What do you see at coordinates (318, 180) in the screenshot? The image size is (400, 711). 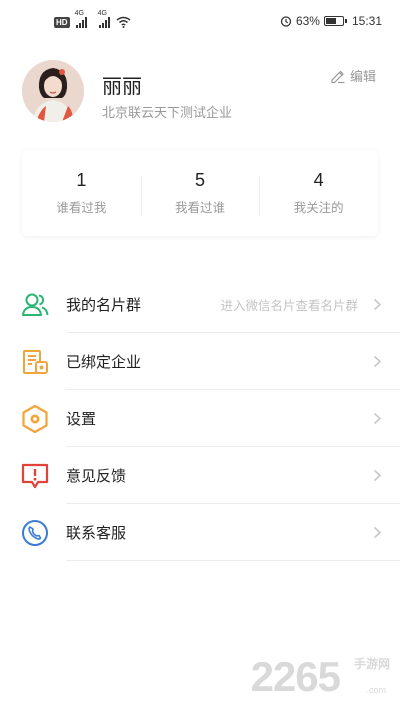 I see `stat-value: 4` at bounding box center [318, 180].